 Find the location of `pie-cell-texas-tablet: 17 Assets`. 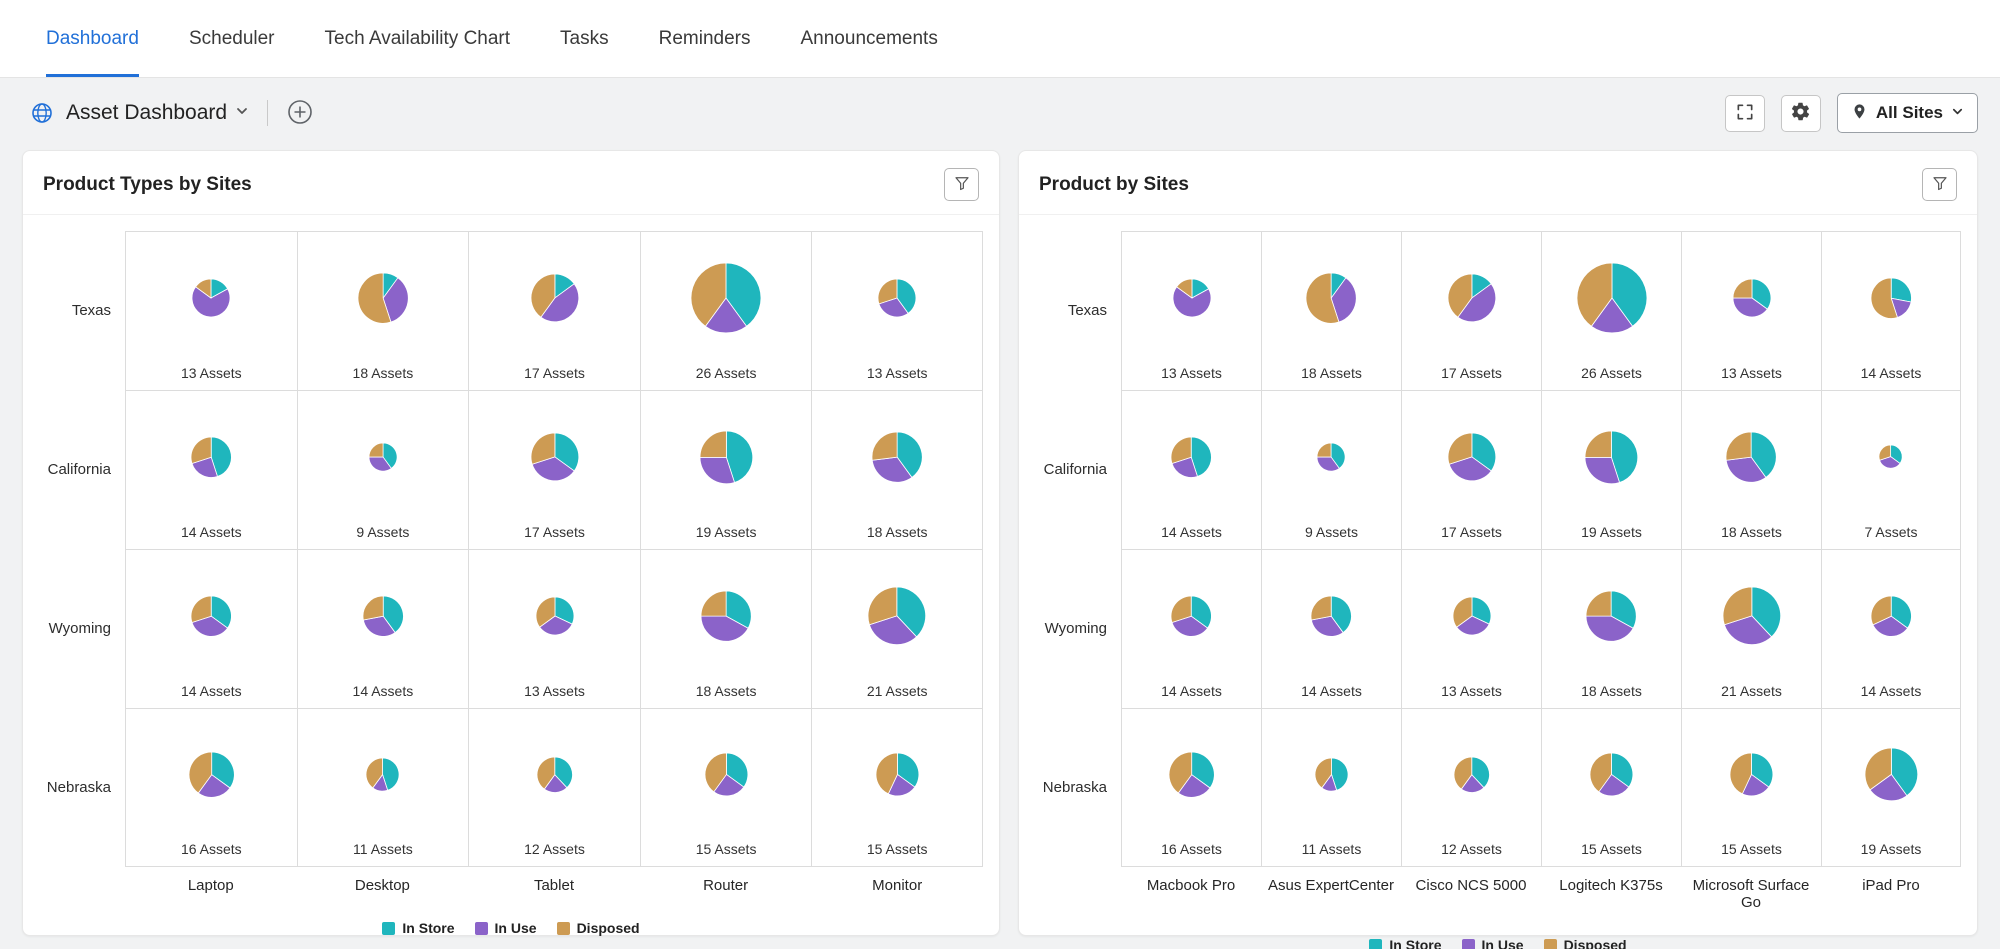

pie-cell-texas-tablet: 17 Assets is located at coordinates (554, 310).